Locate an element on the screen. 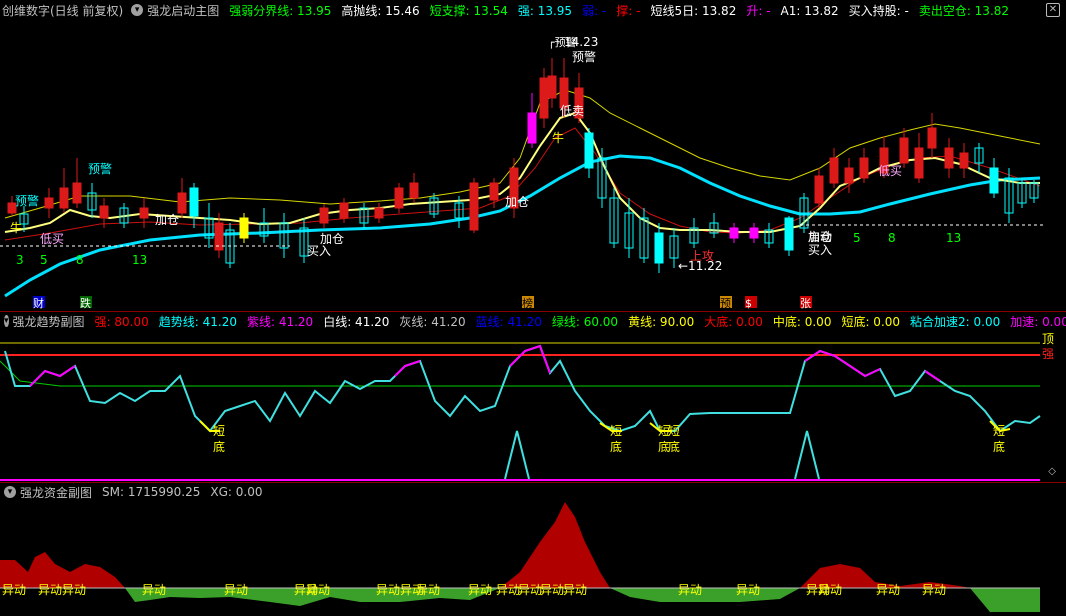 The width and height of the screenshot is (1066, 616). main-value-item: 买入持股: - is located at coordinates (878, 10).